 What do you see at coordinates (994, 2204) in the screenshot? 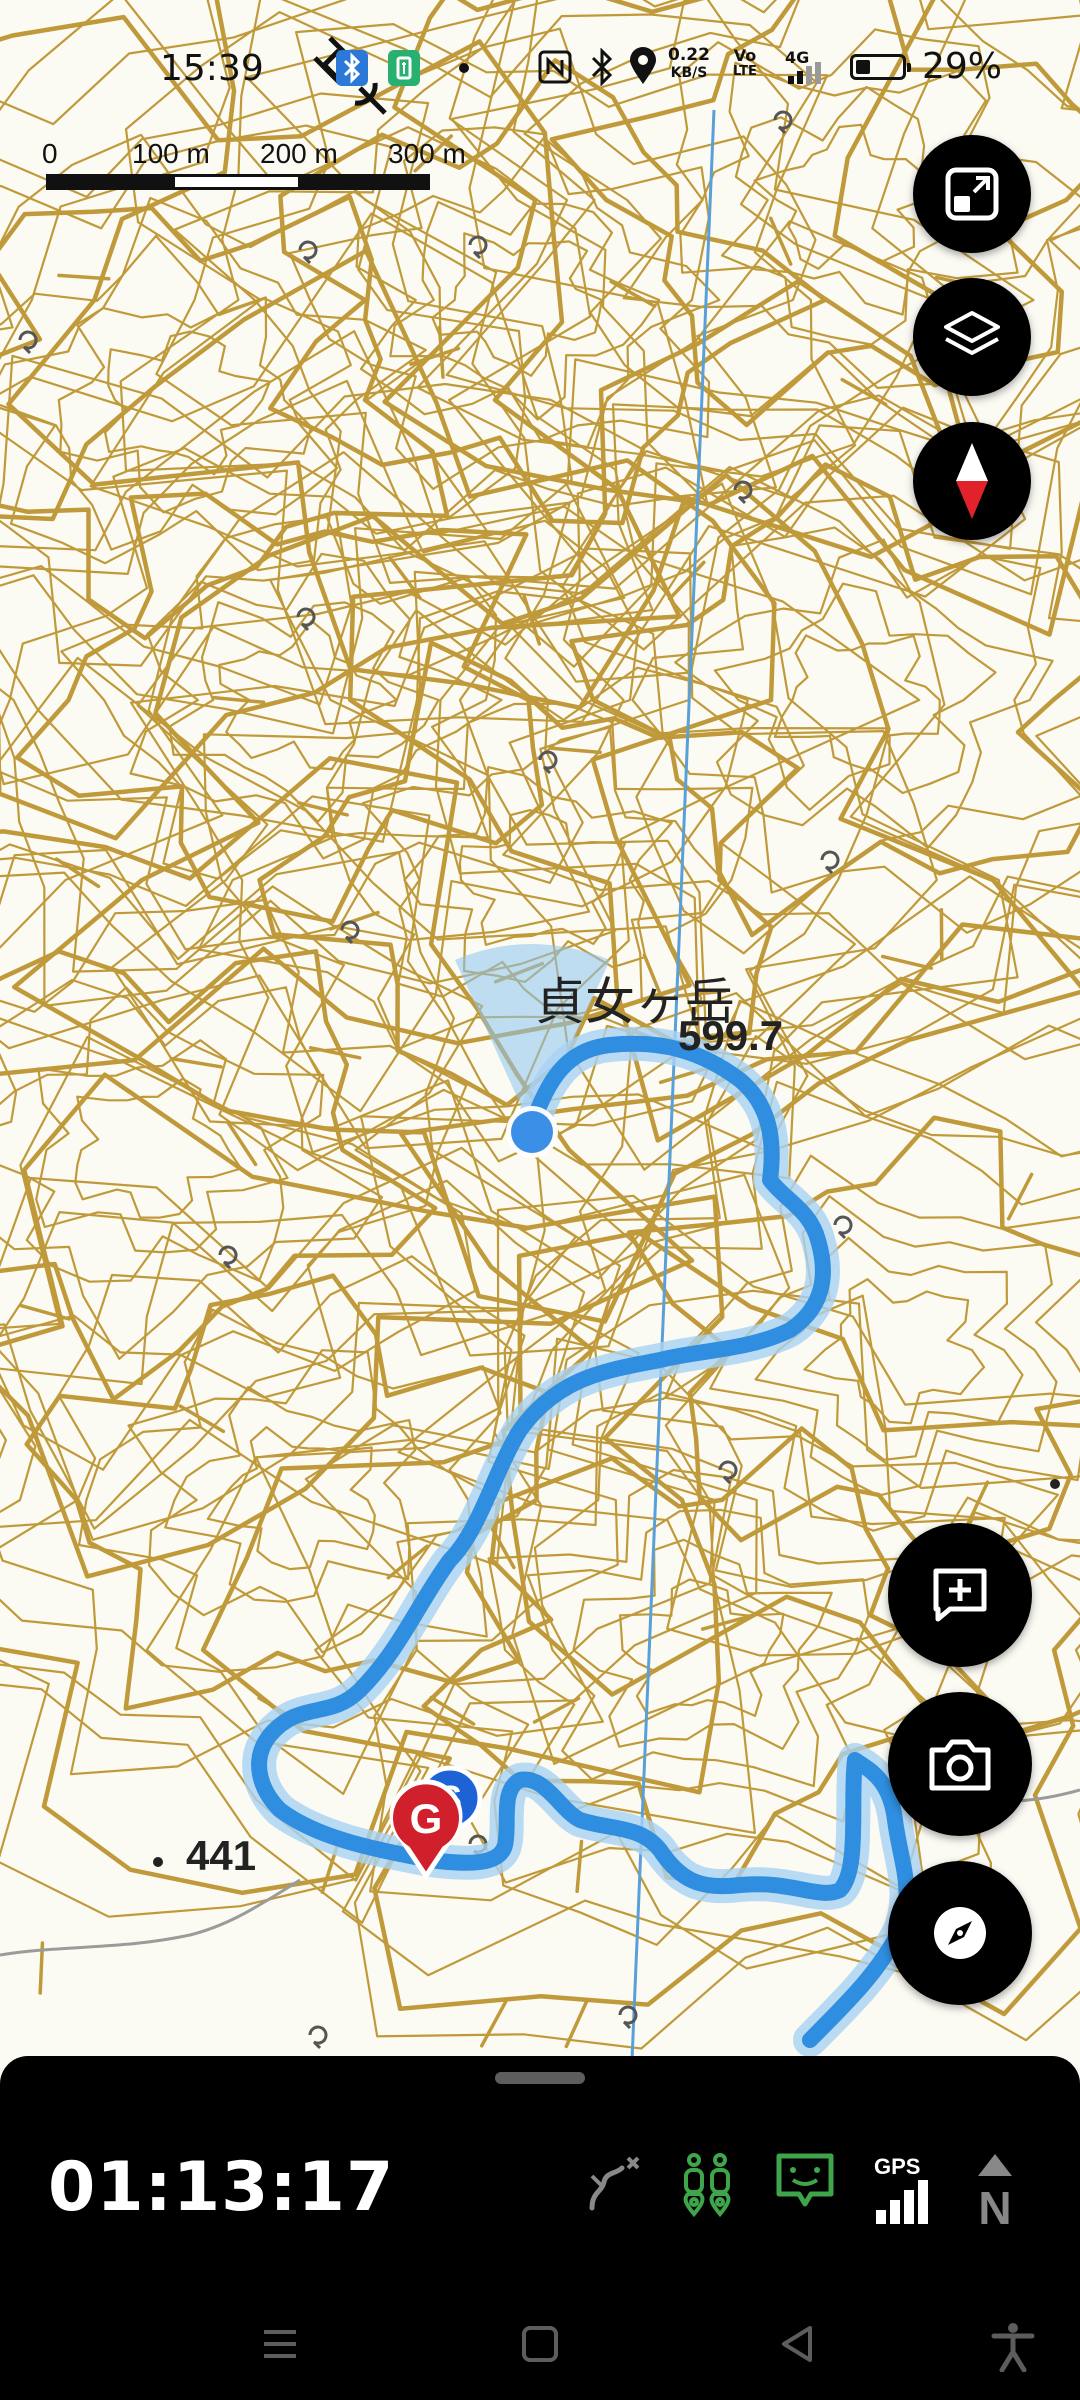
I see `north-label: N` at bounding box center [994, 2204].